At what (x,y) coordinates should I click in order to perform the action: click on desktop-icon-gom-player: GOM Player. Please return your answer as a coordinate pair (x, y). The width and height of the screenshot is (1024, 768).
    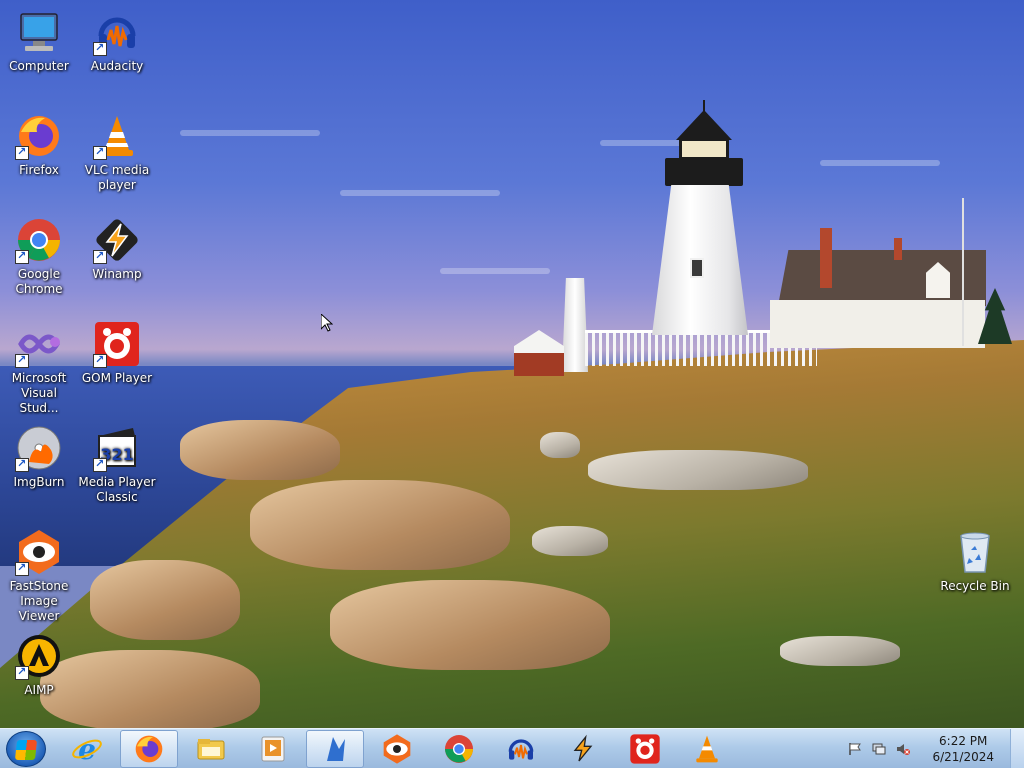
    Looking at the image, I should click on (117, 353).